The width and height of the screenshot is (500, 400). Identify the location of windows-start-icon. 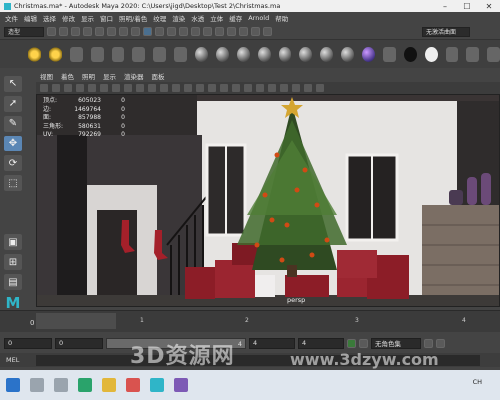
(13, 385).